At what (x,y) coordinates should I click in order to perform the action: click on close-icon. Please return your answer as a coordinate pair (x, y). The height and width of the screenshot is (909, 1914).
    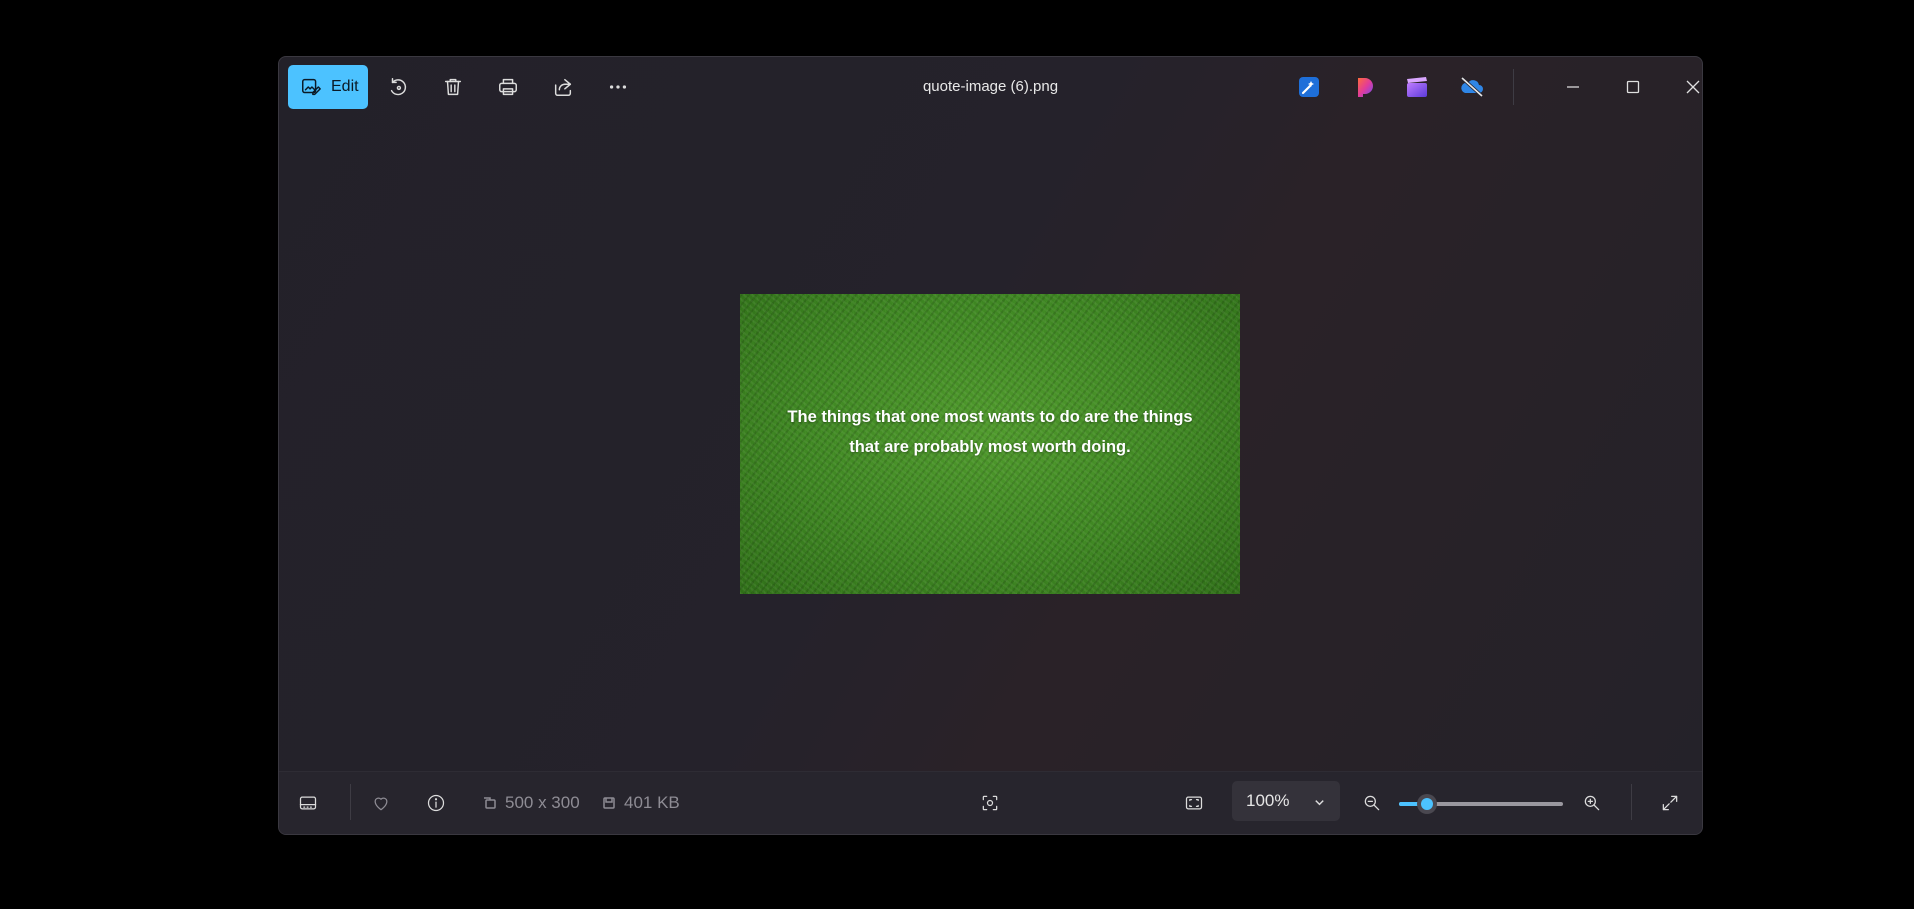
    Looking at the image, I should click on (1693, 87).